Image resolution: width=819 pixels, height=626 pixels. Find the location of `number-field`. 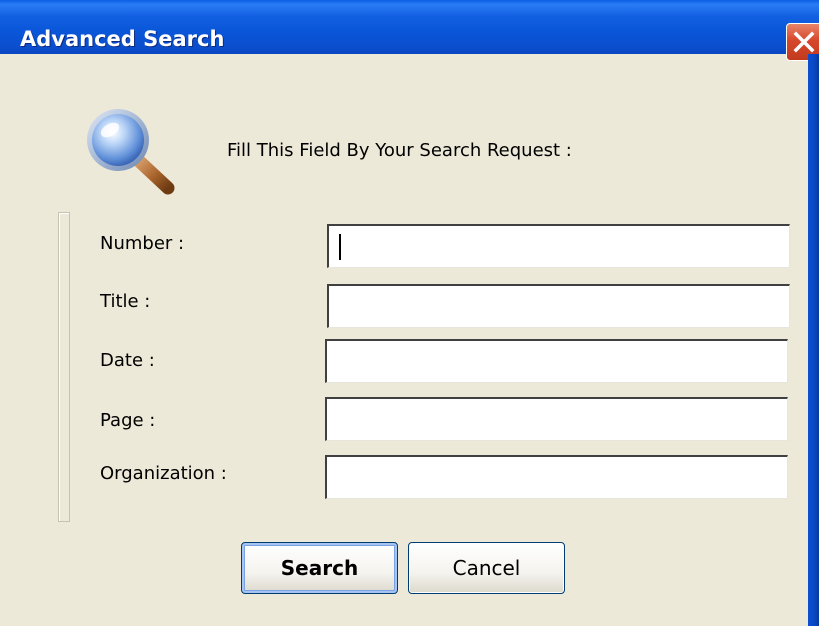

number-field is located at coordinates (558, 246).